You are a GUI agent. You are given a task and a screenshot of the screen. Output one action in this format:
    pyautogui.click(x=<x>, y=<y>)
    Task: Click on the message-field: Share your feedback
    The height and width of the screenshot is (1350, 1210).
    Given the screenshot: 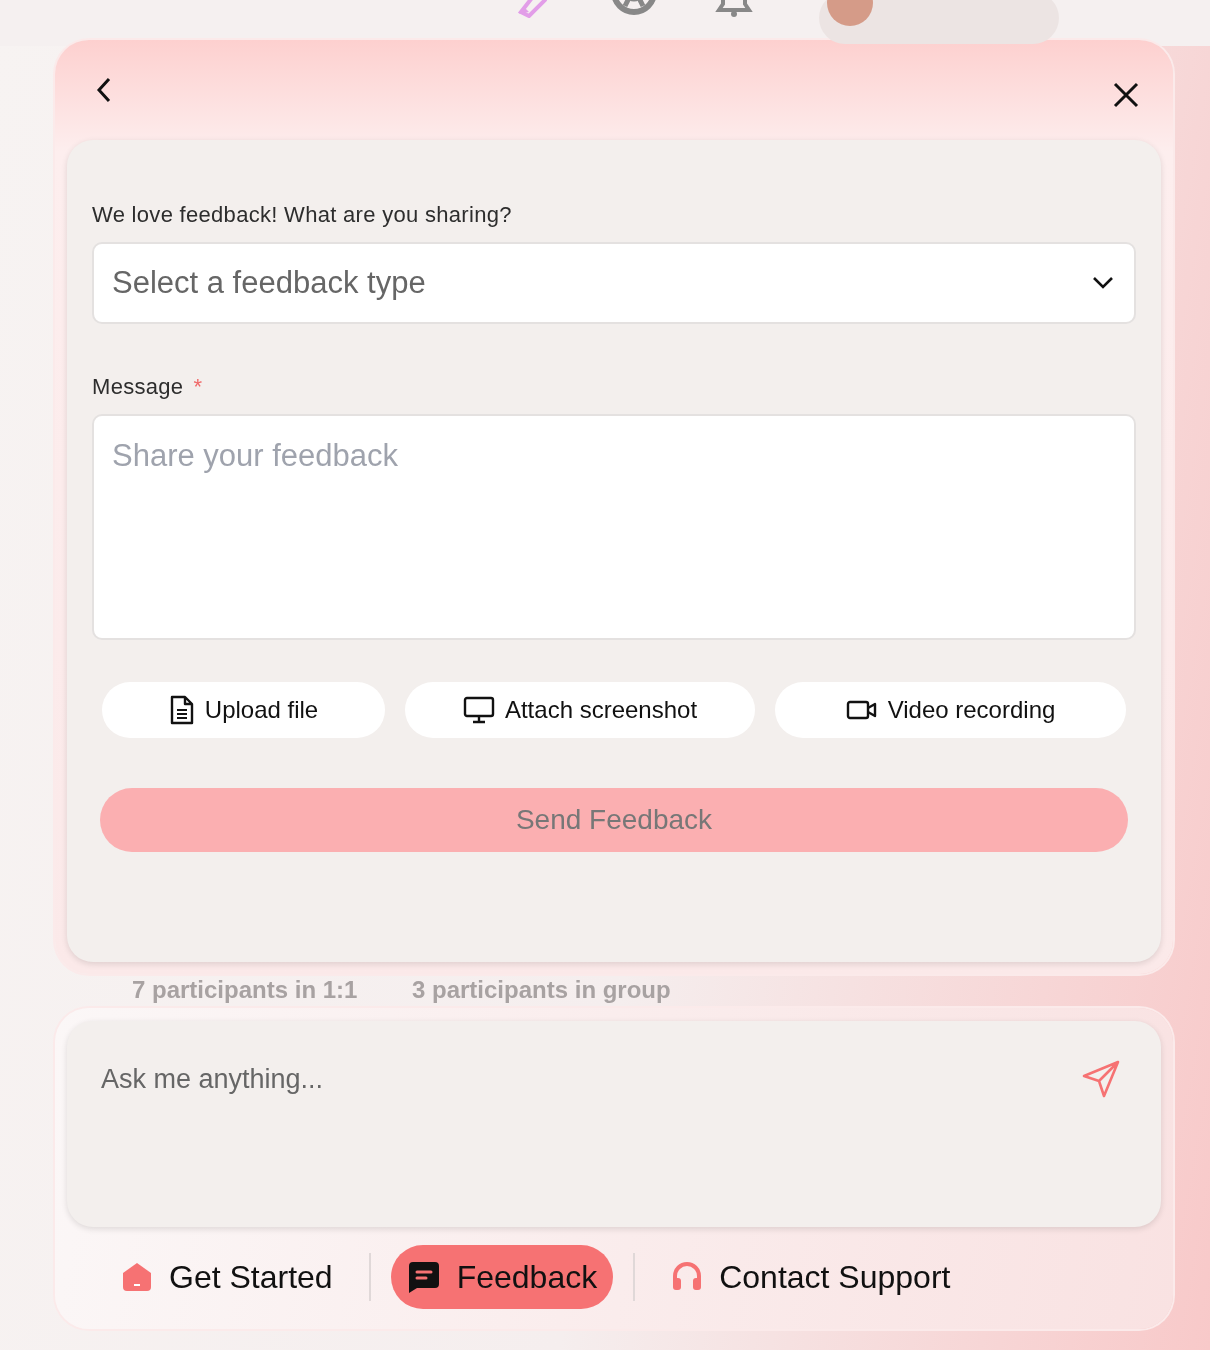 What is the action you would take?
    pyautogui.click(x=614, y=527)
    